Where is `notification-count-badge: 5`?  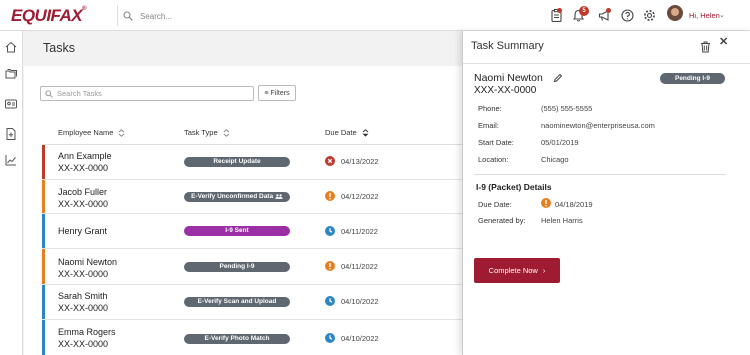
notification-count-badge: 5 is located at coordinates (584, 11).